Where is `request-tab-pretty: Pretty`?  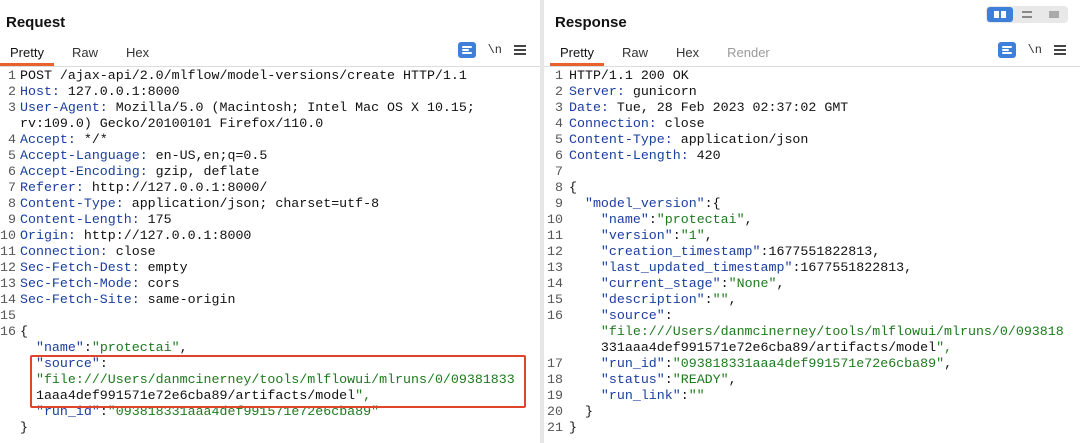
request-tab-pretty: Pretty is located at coordinates (31, 55).